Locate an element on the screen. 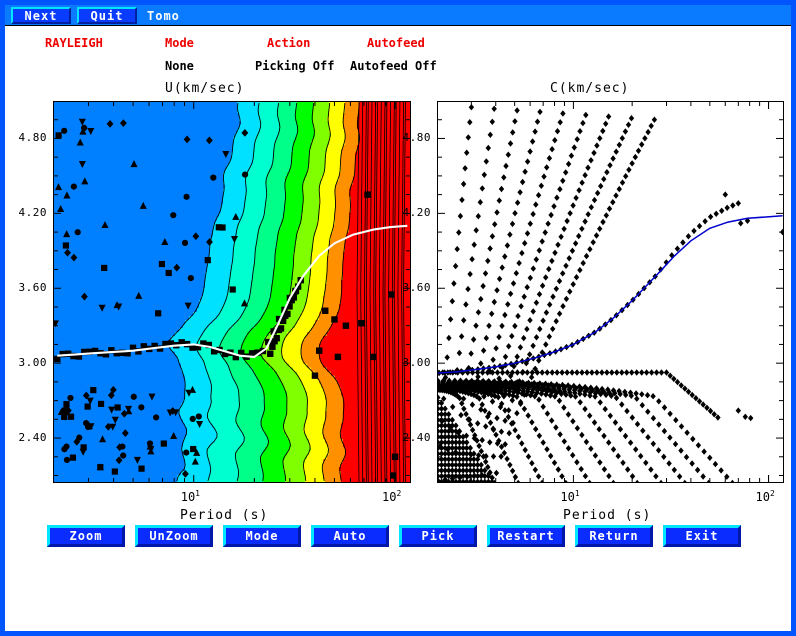  right-y-tick-label: 3.60 is located at coordinates (416, 288).